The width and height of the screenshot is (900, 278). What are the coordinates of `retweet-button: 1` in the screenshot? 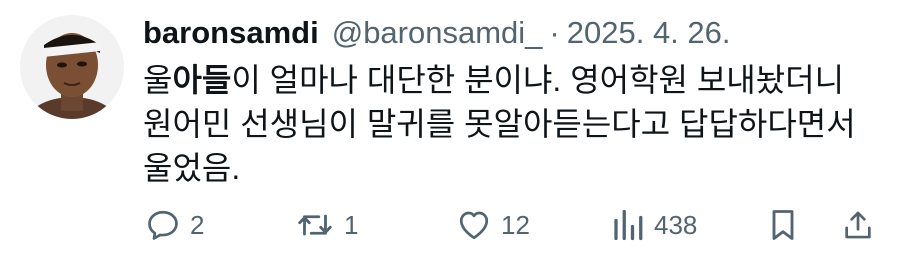 It's located at (326, 225).